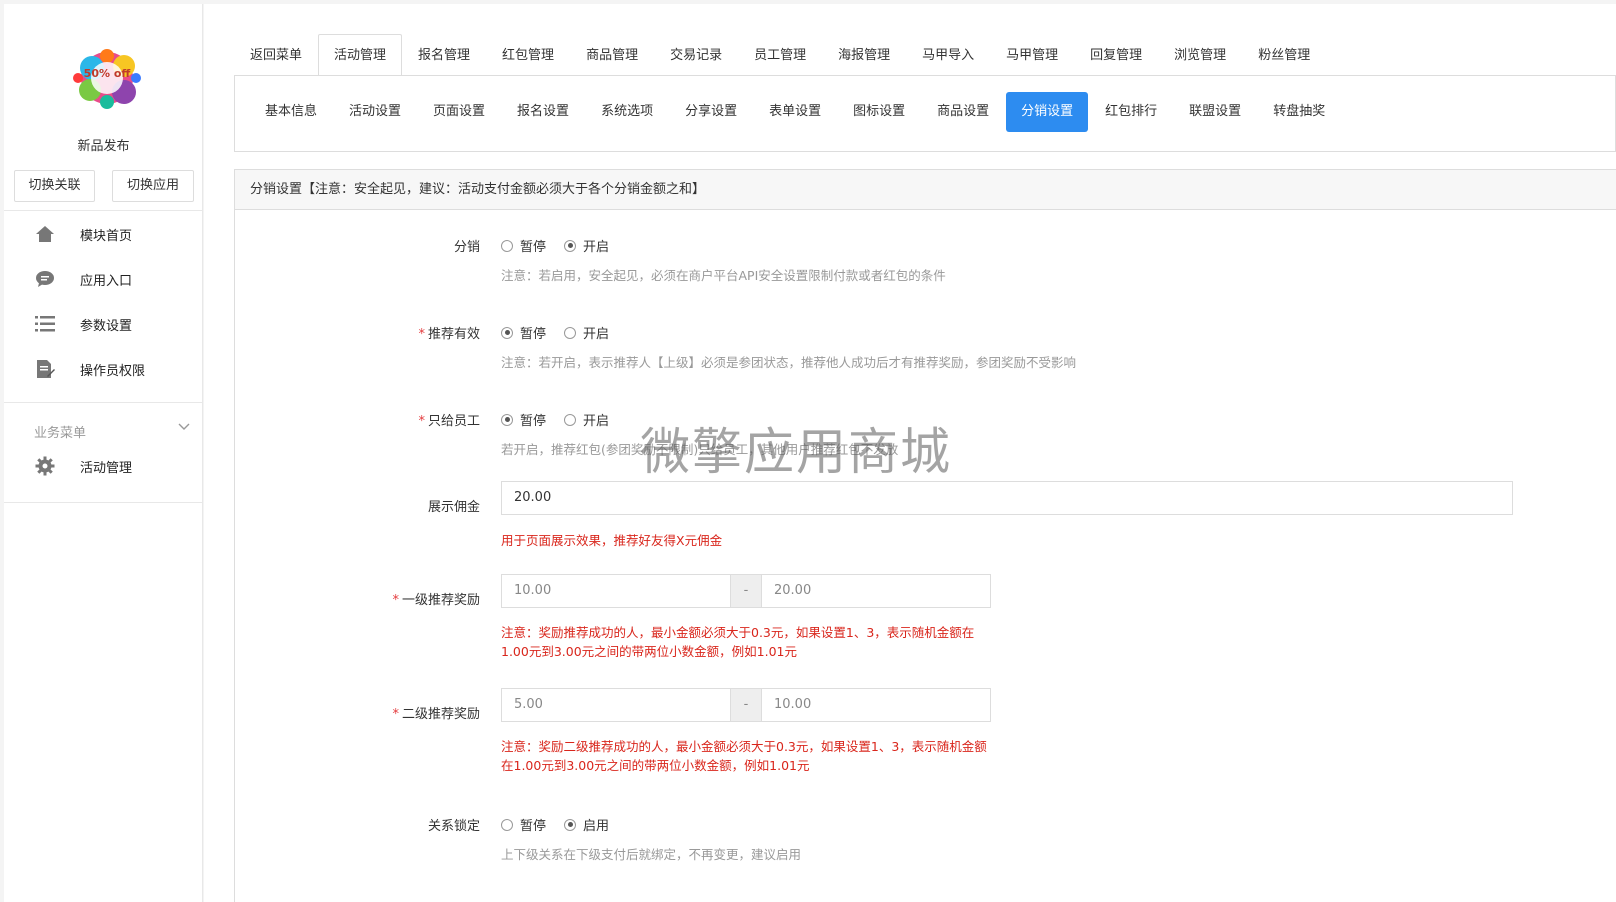 The width and height of the screenshot is (1616, 902). Describe the element at coordinates (453, 826) in the screenshot. I see `relation-lock-label: 关系锁定` at that location.